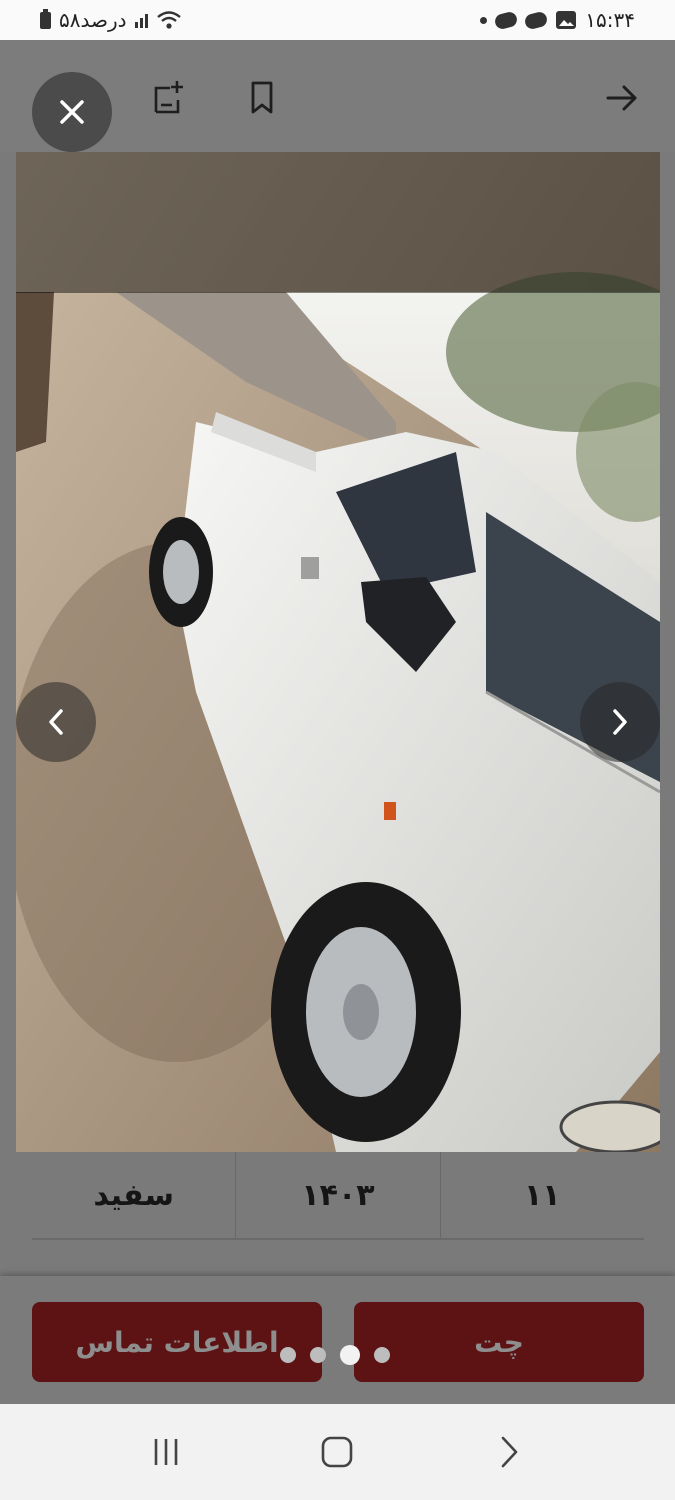 The height and width of the screenshot is (1500, 675). I want to click on close-icon, so click(72, 112).